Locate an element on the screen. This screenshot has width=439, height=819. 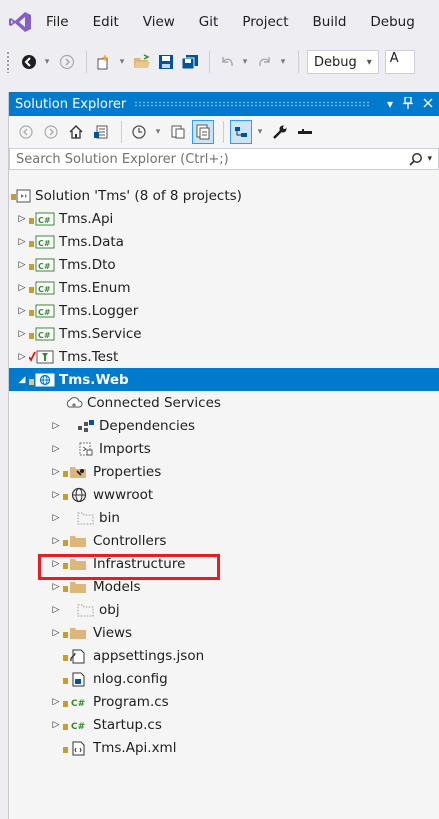
tree-item-appsettings-json: appsettings.json is located at coordinates (224, 655).